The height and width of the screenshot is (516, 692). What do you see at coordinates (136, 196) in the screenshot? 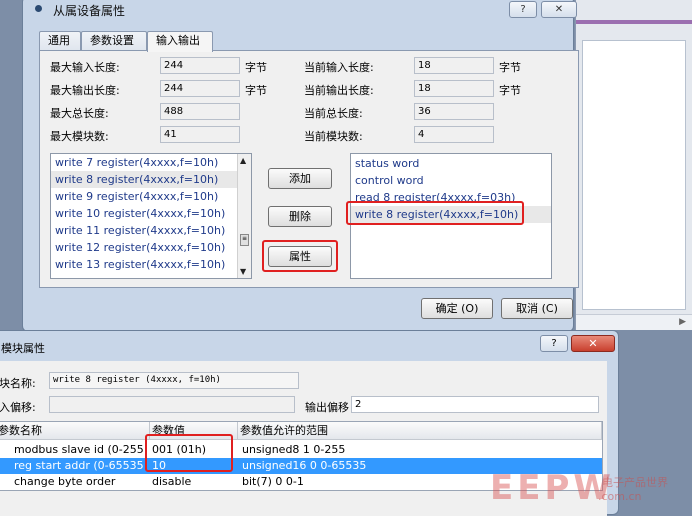
I see `available-module-item: write 9 register(4xxxx,f=10h)` at bounding box center [136, 196].